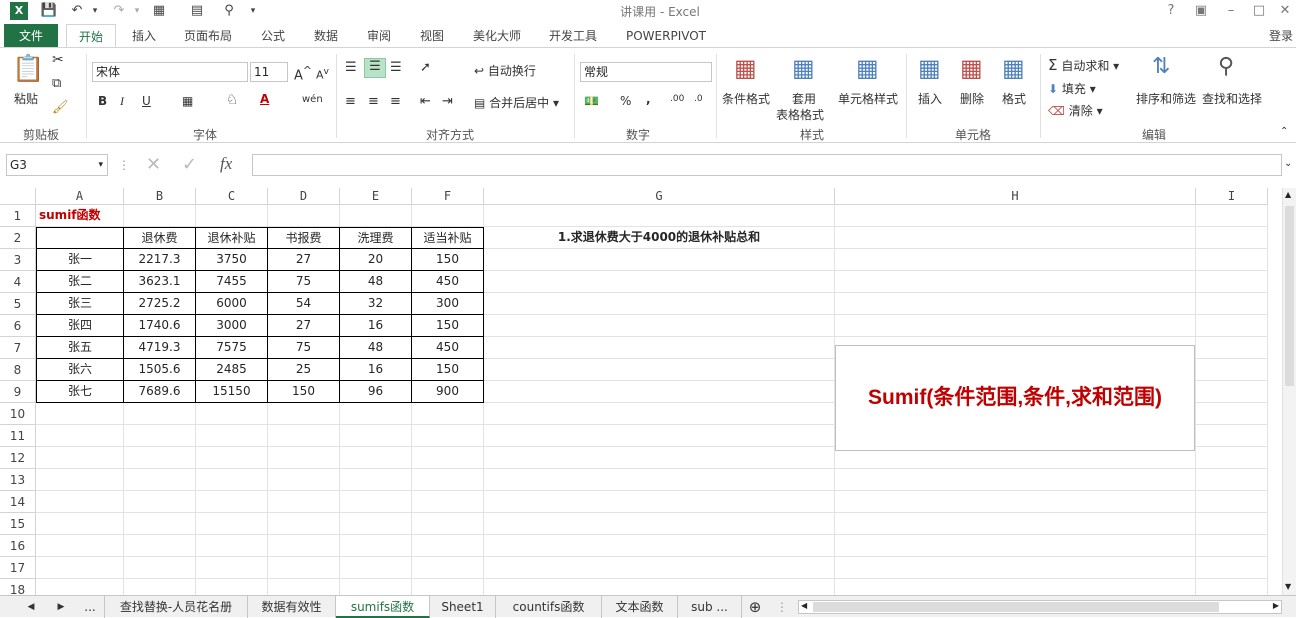 This screenshot has height=618, width=1296. I want to click on table-header-cell: 适当补贴, so click(448, 238).